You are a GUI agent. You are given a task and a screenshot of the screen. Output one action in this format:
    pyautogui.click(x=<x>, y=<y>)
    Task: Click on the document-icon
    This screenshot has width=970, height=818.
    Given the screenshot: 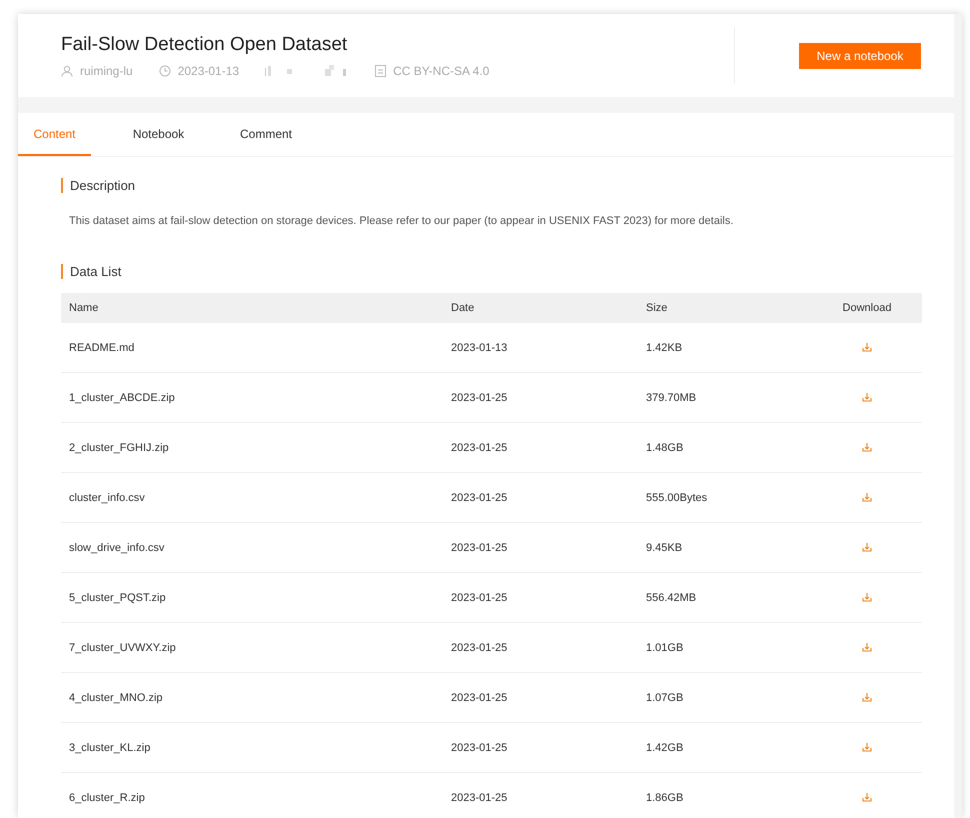 What is the action you would take?
    pyautogui.click(x=380, y=70)
    